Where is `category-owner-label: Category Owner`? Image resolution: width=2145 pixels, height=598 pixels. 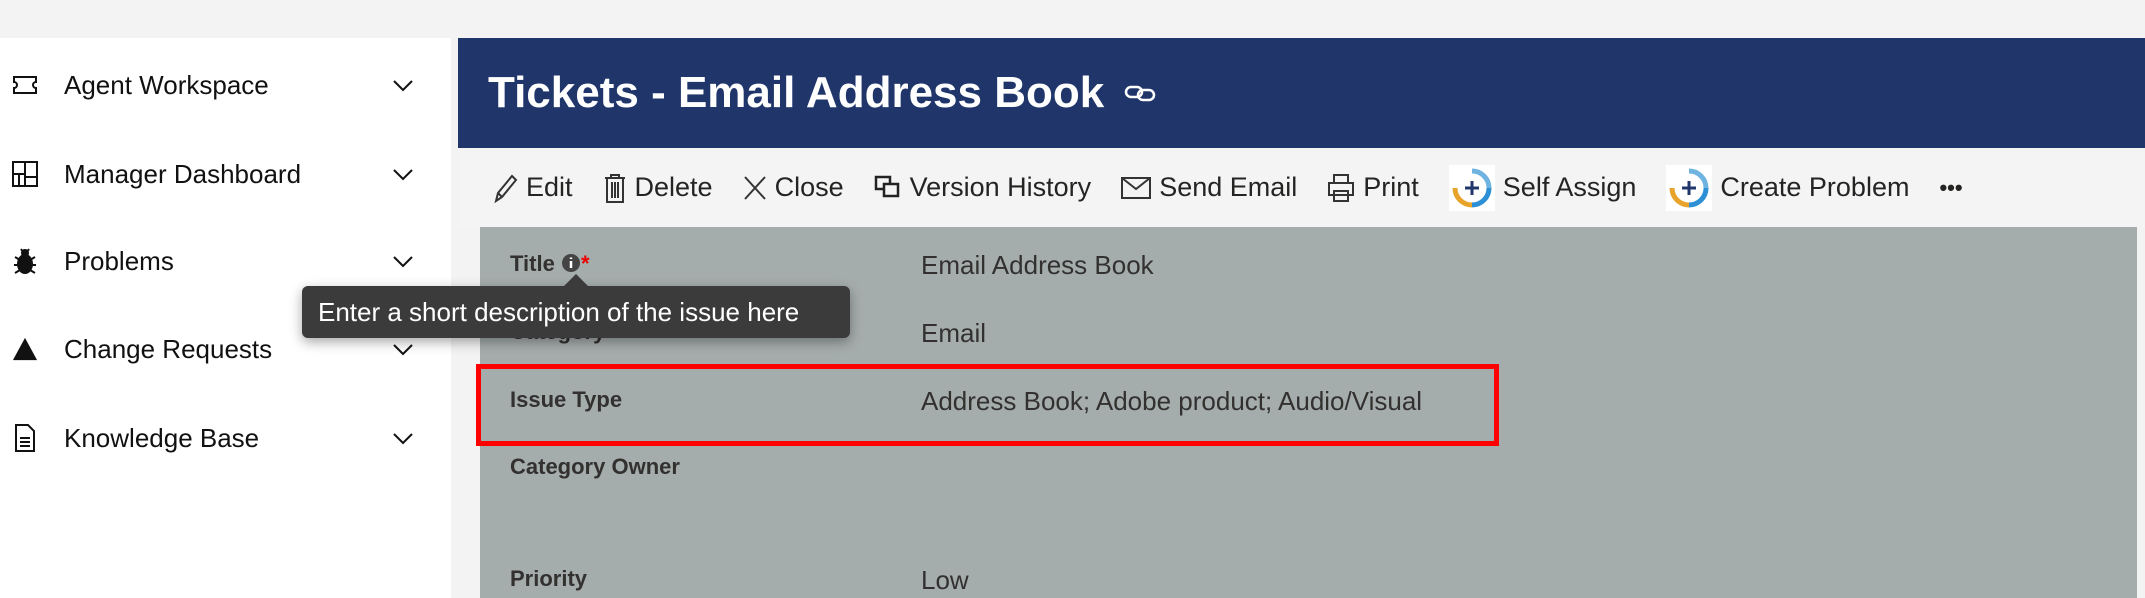 category-owner-label: Category Owner is located at coordinates (595, 466).